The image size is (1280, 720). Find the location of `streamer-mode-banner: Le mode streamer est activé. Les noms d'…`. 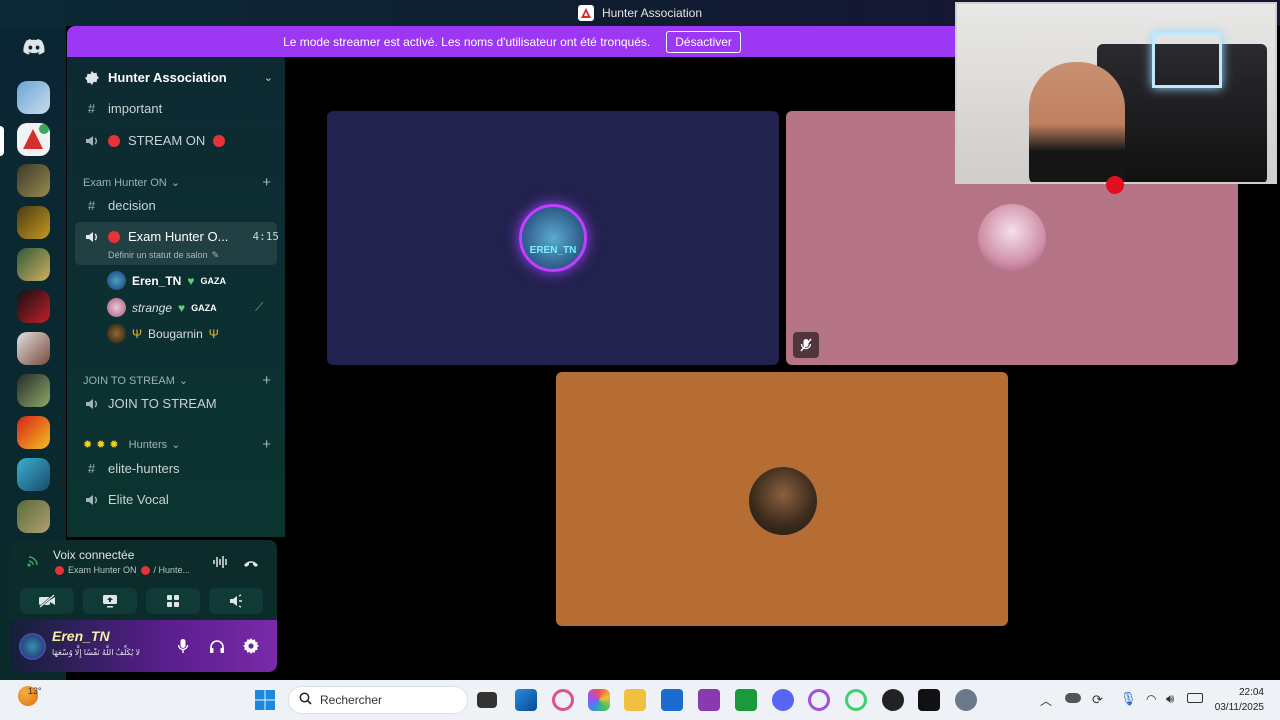

streamer-mode-banner: Le mode streamer est activé. Les noms d'… is located at coordinates (512, 41).